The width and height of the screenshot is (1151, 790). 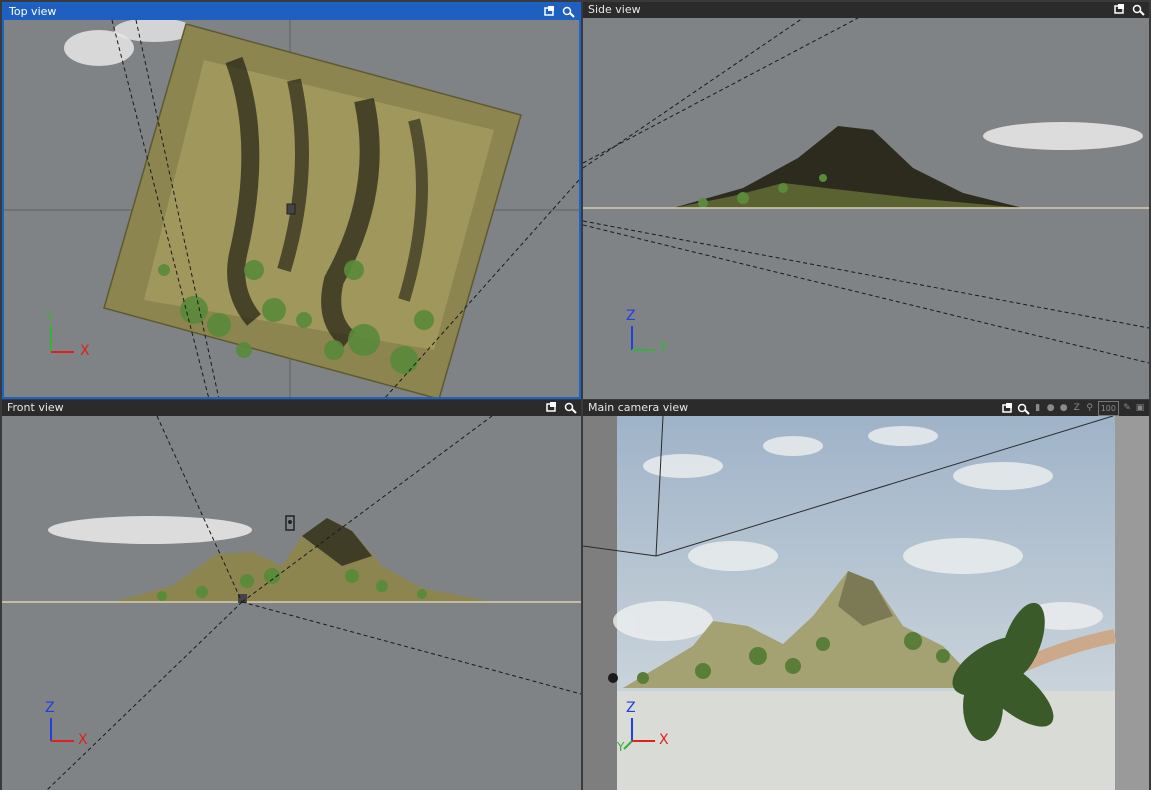 I want to click on pencil-icon: ✎, so click(x=1127, y=408).